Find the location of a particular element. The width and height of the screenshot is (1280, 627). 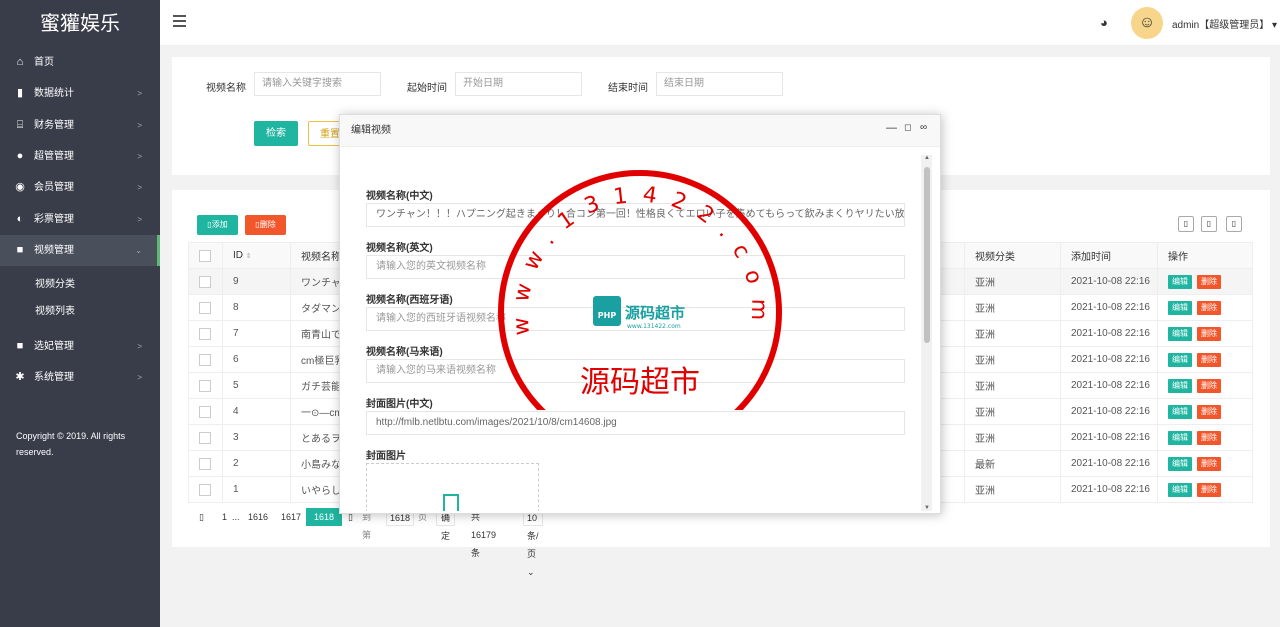

sidebar-subitem-video-list: 视频列表 is located at coordinates (80, 312).